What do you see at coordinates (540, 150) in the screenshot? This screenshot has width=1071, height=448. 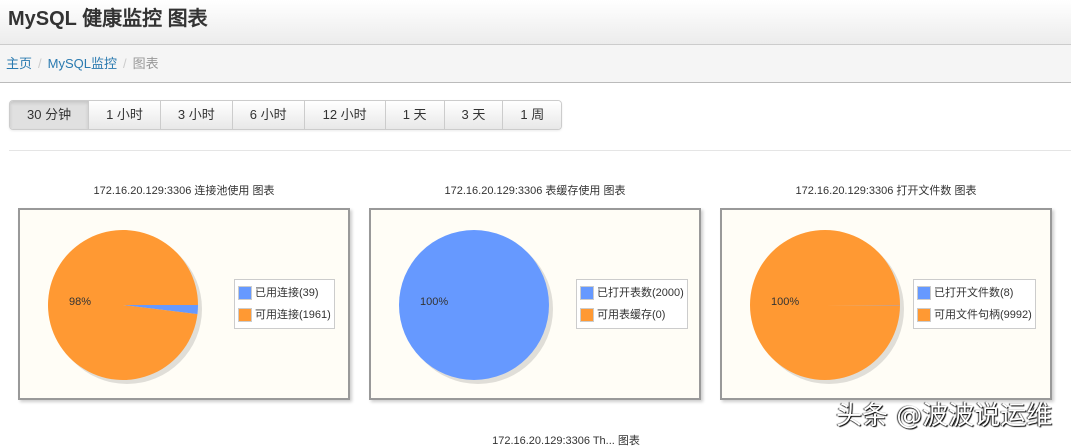 I see `divider` at bounding box center [540, 150].